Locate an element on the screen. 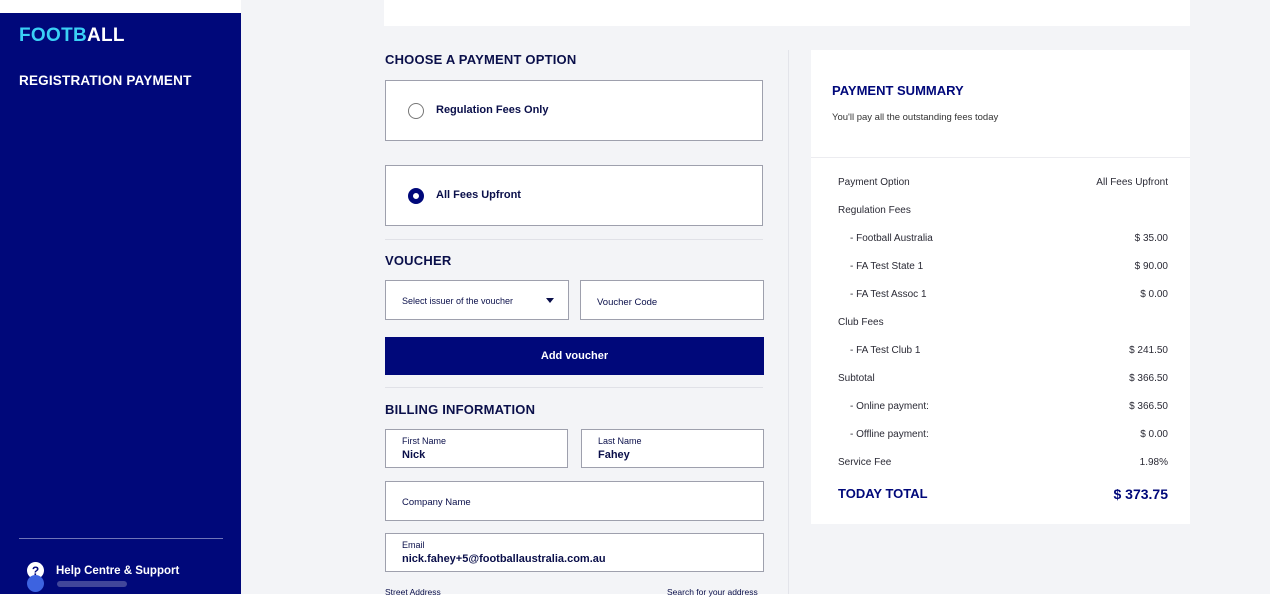  summary-row: Subtotal $ 366.50 is located at coordinates (1003, 378).